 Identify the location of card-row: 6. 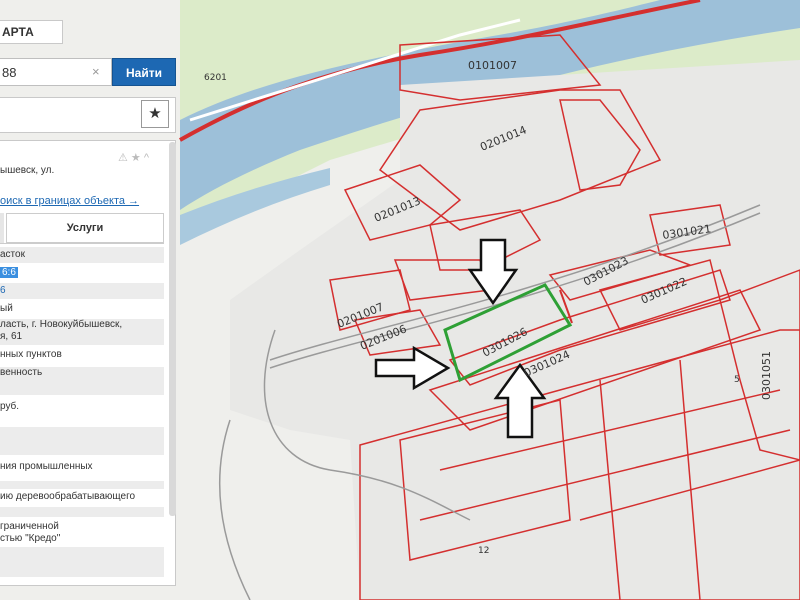
(82, 291).